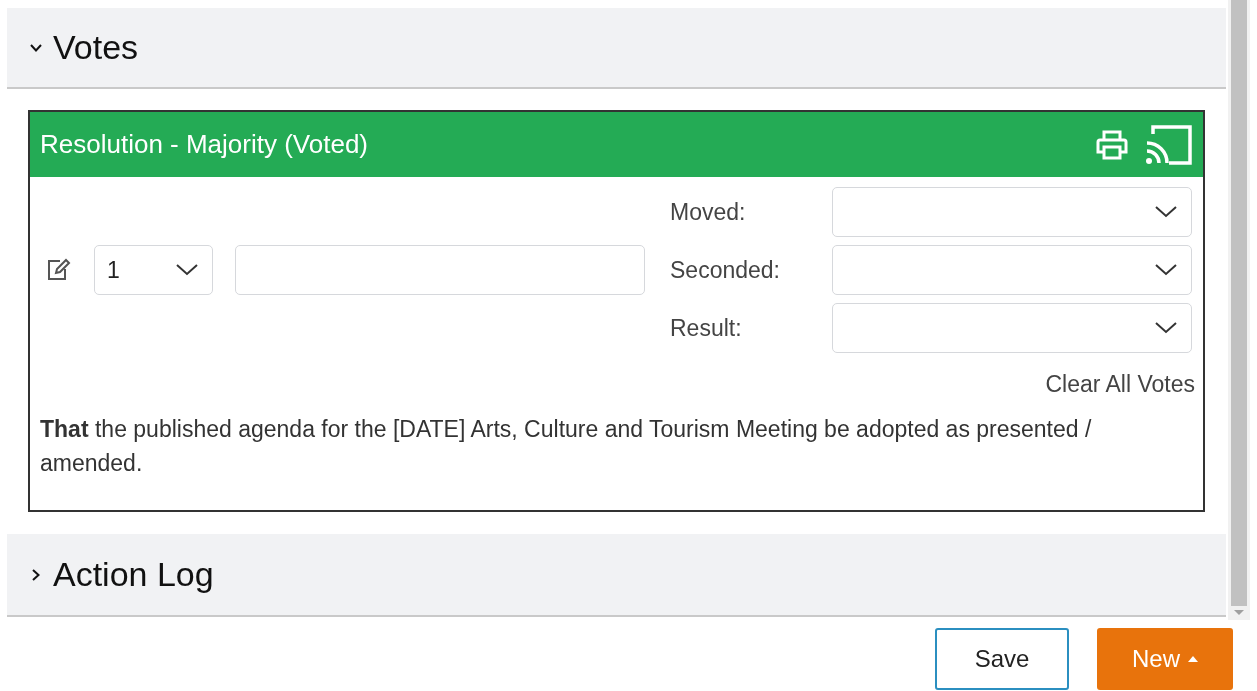 This screenshot has width=1257, height=691. What do you see at coordinates (1239, 613) in the screenshot?
I see `scroll-down-icon` at bounding box center [1239, 613].